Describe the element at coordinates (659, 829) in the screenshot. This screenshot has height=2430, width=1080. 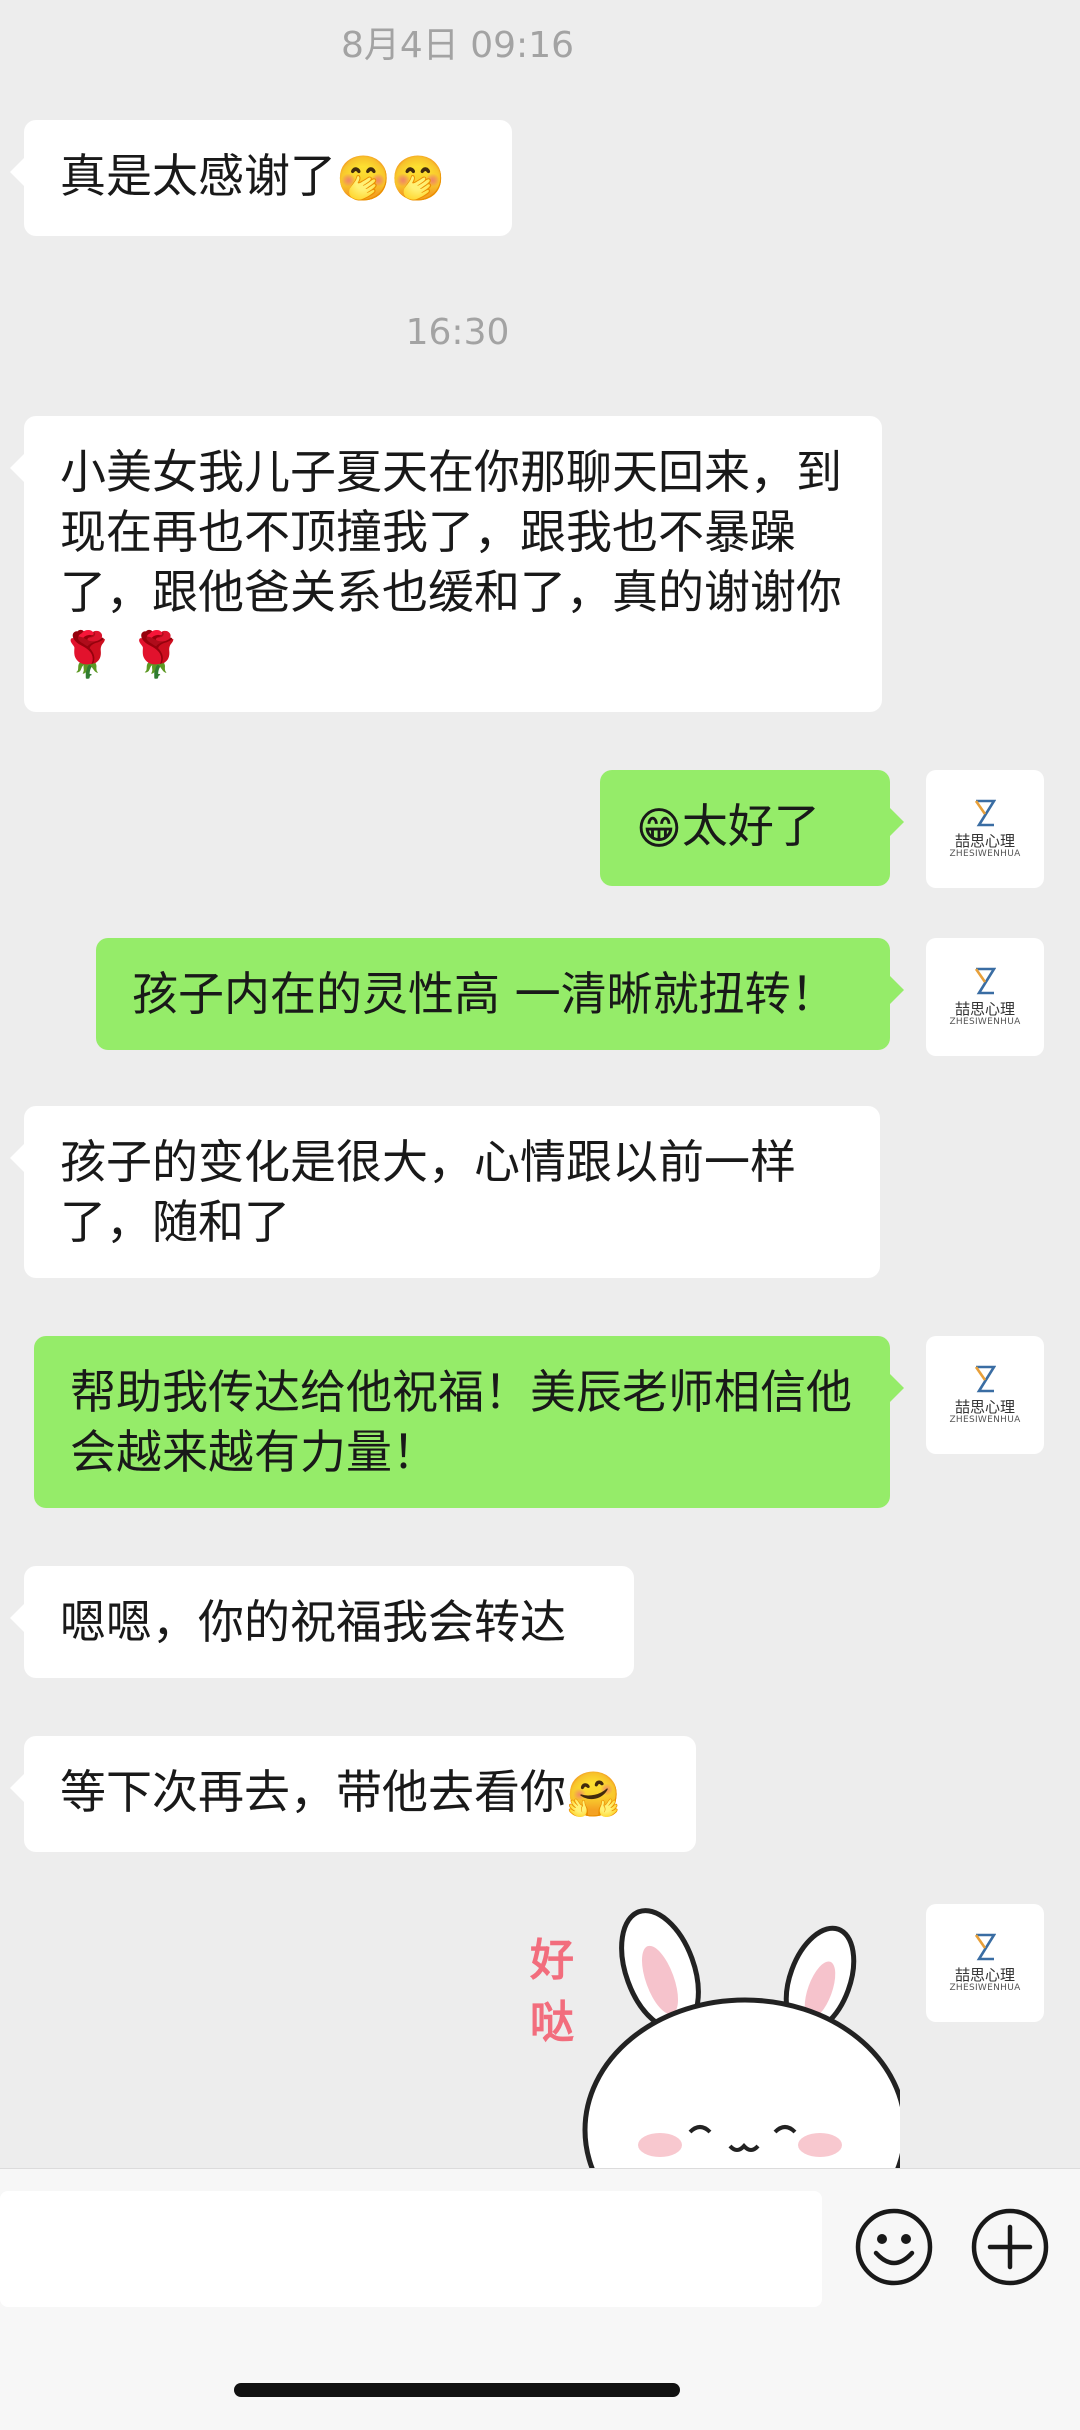
I see `emoji-grinning: 😁` at that location.